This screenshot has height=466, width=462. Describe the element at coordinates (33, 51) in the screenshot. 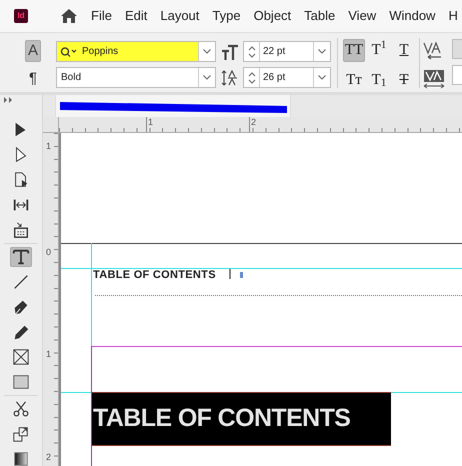

I see `character-mode-button: A` at that location.